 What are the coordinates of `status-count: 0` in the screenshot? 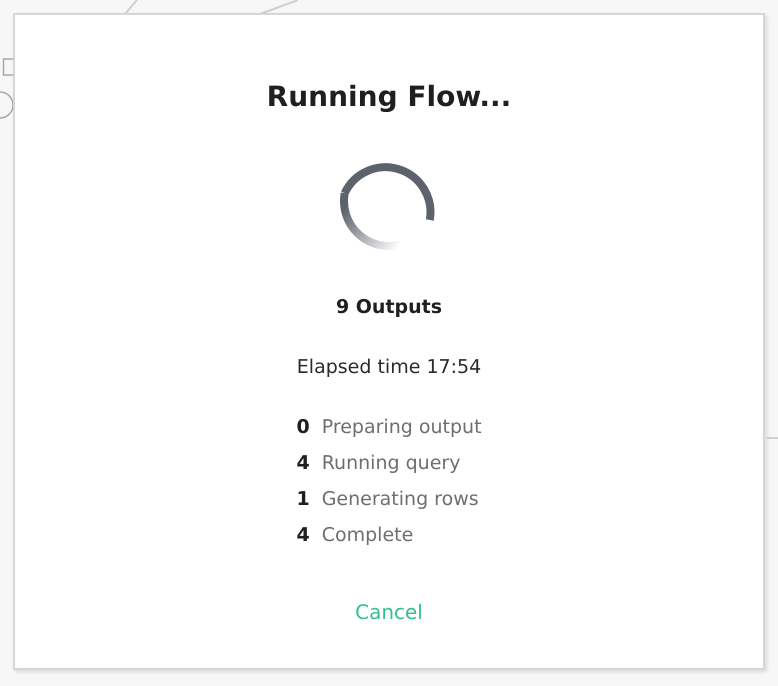 It's located at (303, 427).